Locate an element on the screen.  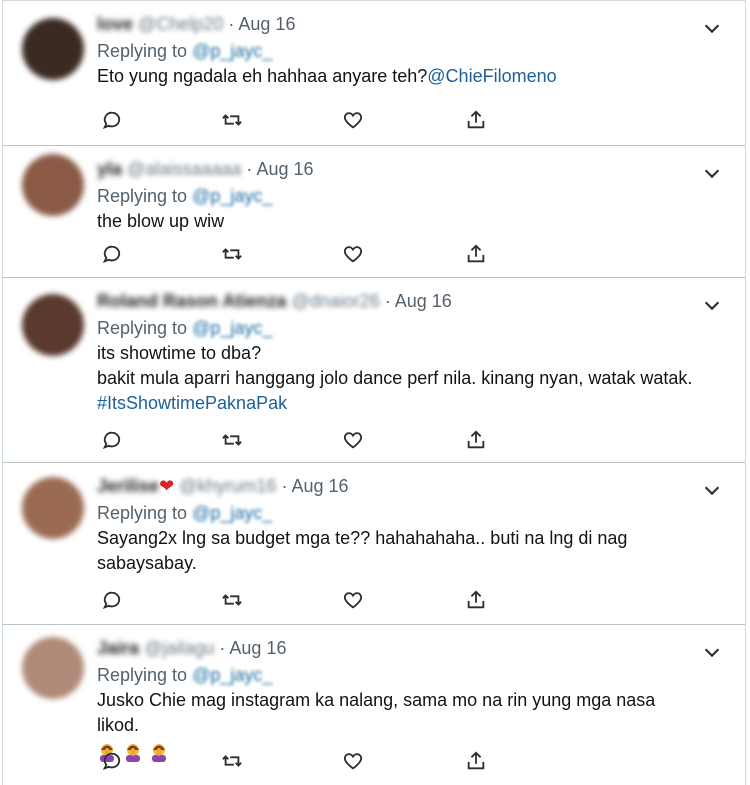
display-name: Jerilise is located at coordinates (128, 486).